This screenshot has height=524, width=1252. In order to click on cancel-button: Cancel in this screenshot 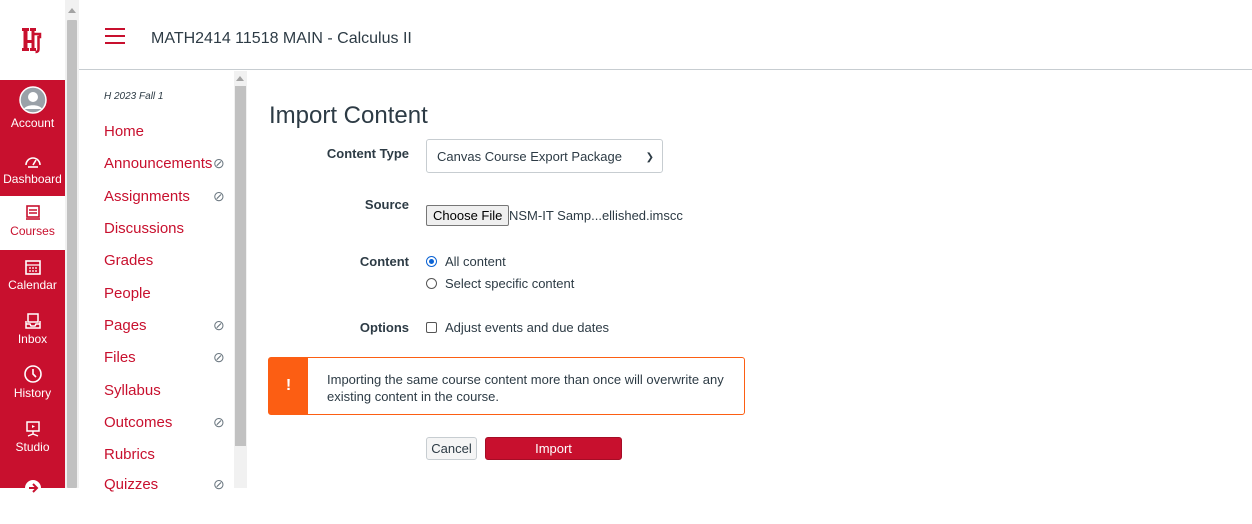, I will do `click(451, 448)`.